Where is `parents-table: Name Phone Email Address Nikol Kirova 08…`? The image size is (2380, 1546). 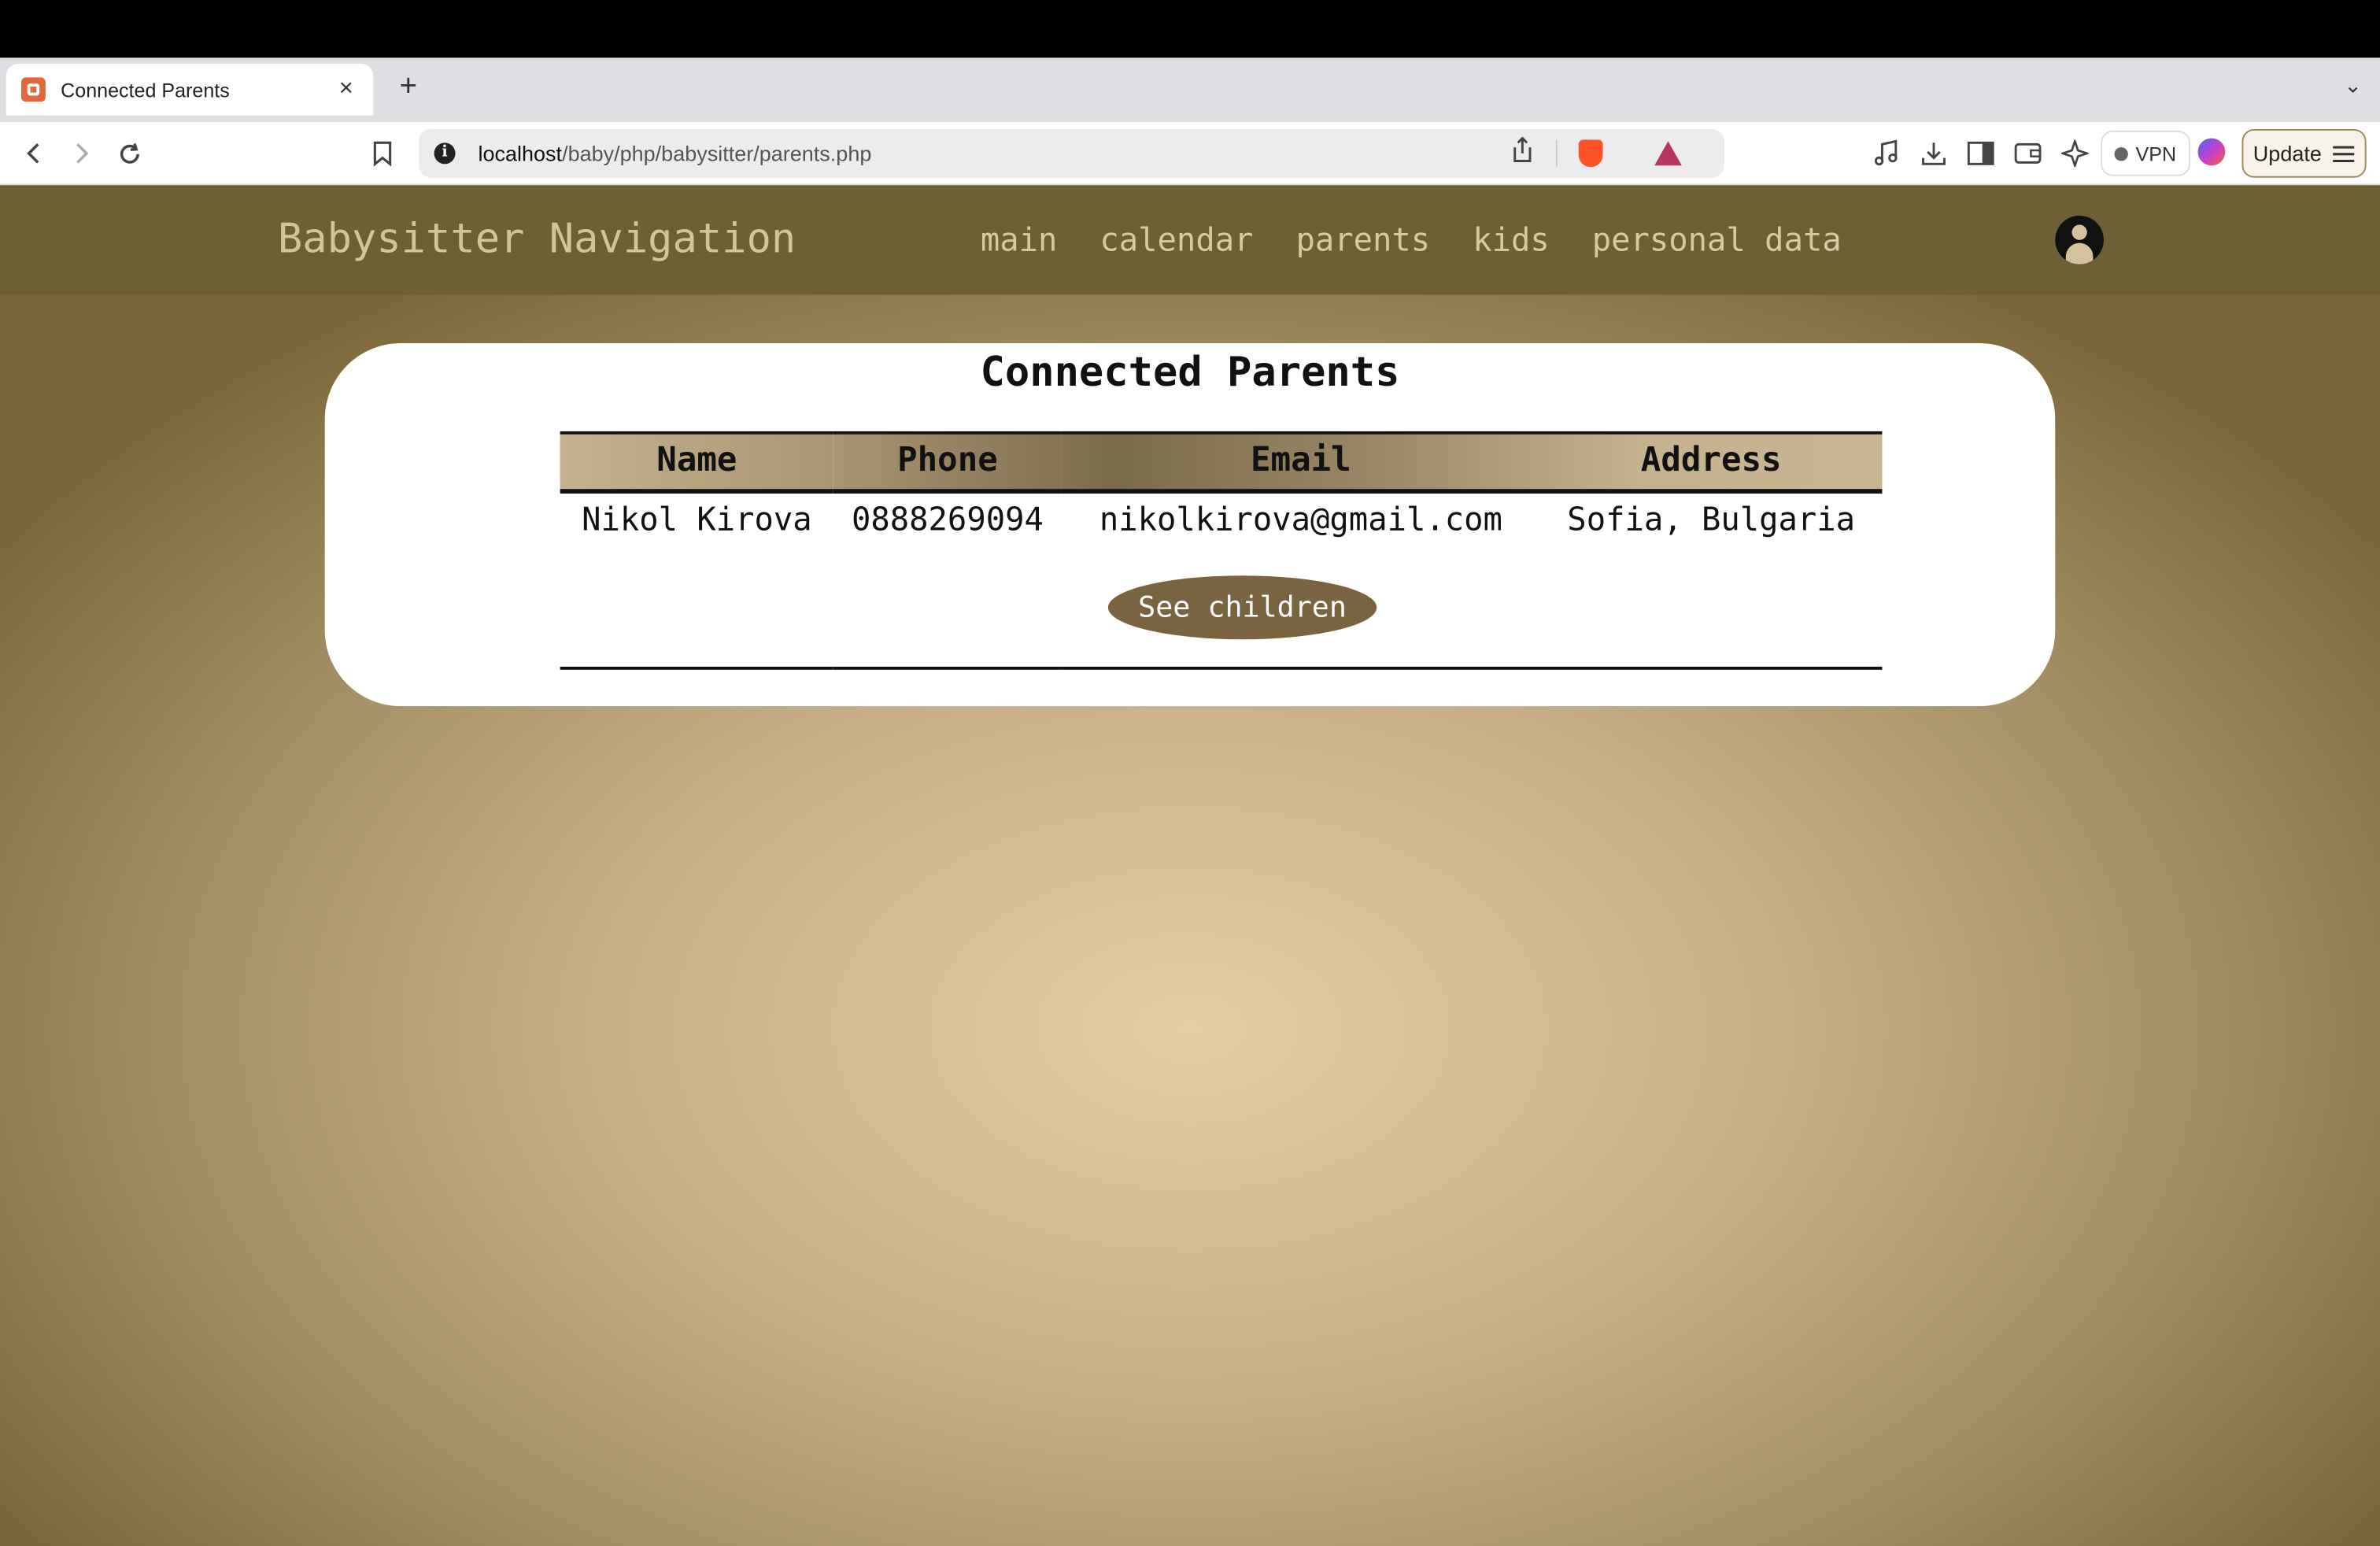 parents-table: Name Phone Email Address Nikol Kirova 08… is located at coordinates (1221, 550).